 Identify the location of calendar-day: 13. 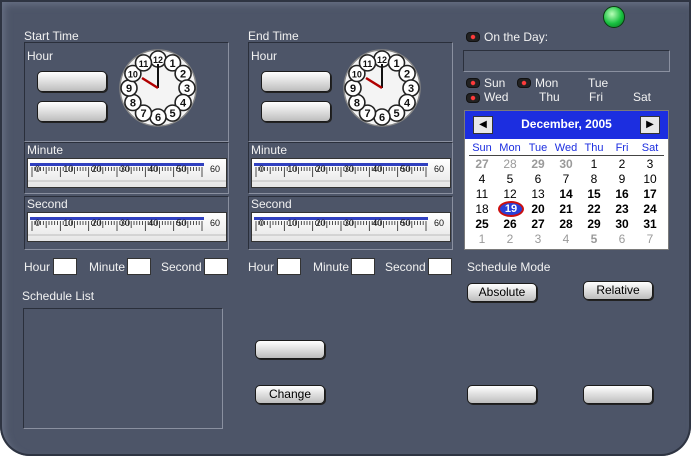
(538, 194).